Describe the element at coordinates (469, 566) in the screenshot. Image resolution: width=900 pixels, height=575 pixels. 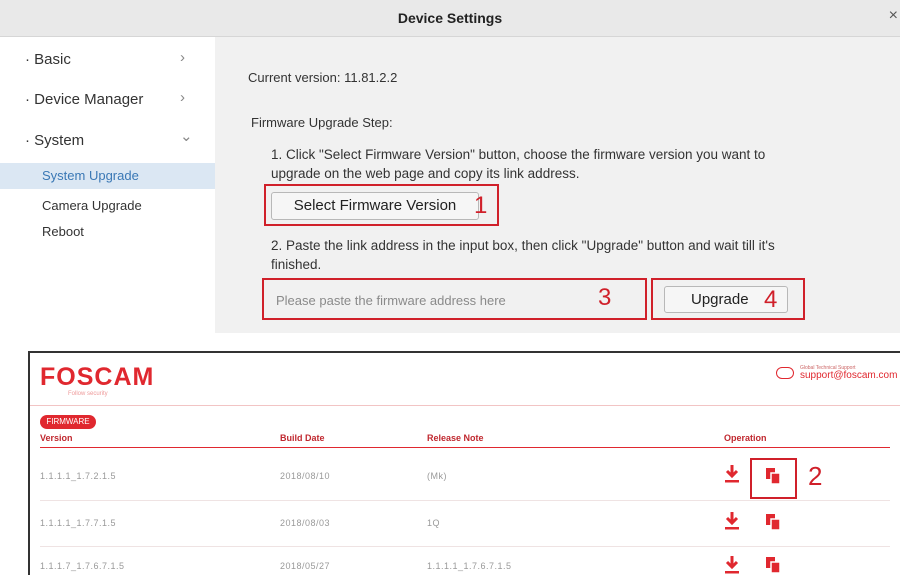
I see `cell-release-note: 1.1.1.1_1.7.6.7.1.5` at that location.